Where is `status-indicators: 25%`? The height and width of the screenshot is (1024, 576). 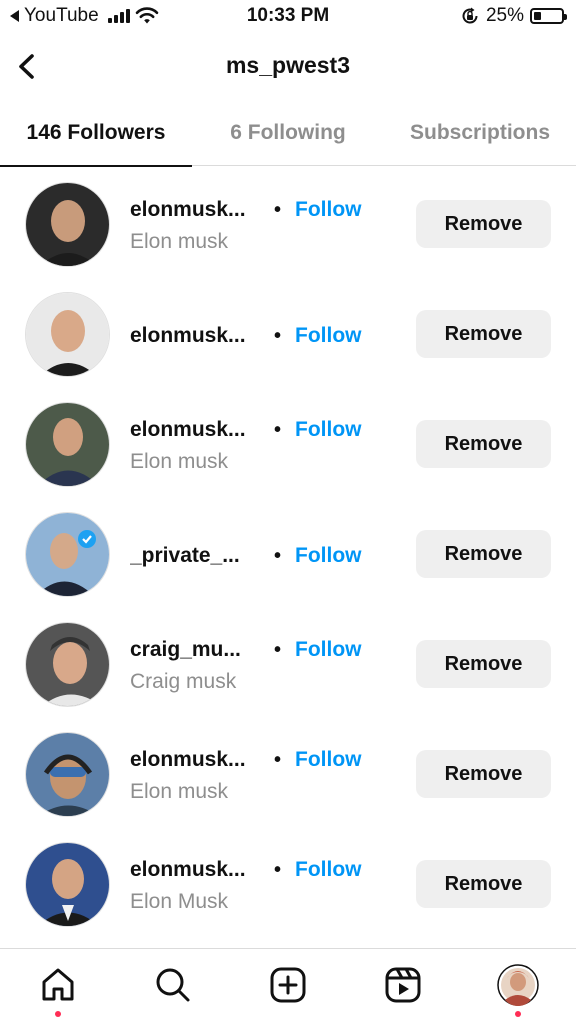 status-indicators: 25% is located at coordinates (513, 16).